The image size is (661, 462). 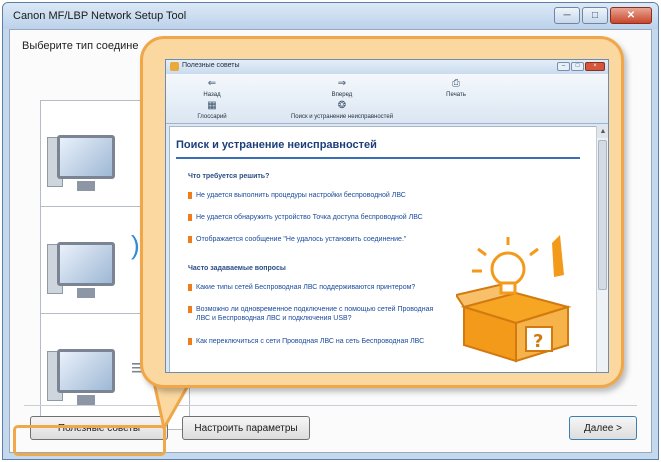 What do you see at coordinates (80, 46) in the screenshot?
I see `connection-type-instruction: Выберите тип соедине` at bounding box center [80, 46].